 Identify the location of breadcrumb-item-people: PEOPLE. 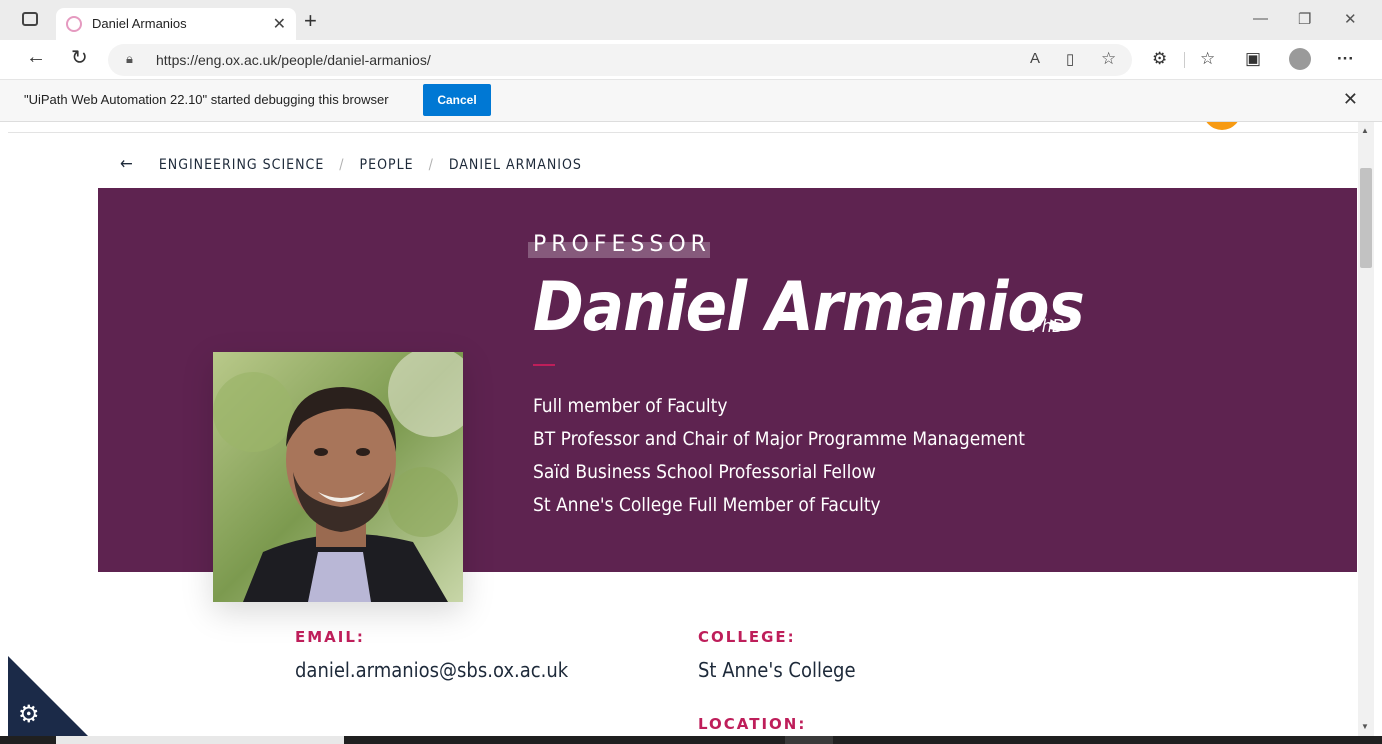
(387, 165).